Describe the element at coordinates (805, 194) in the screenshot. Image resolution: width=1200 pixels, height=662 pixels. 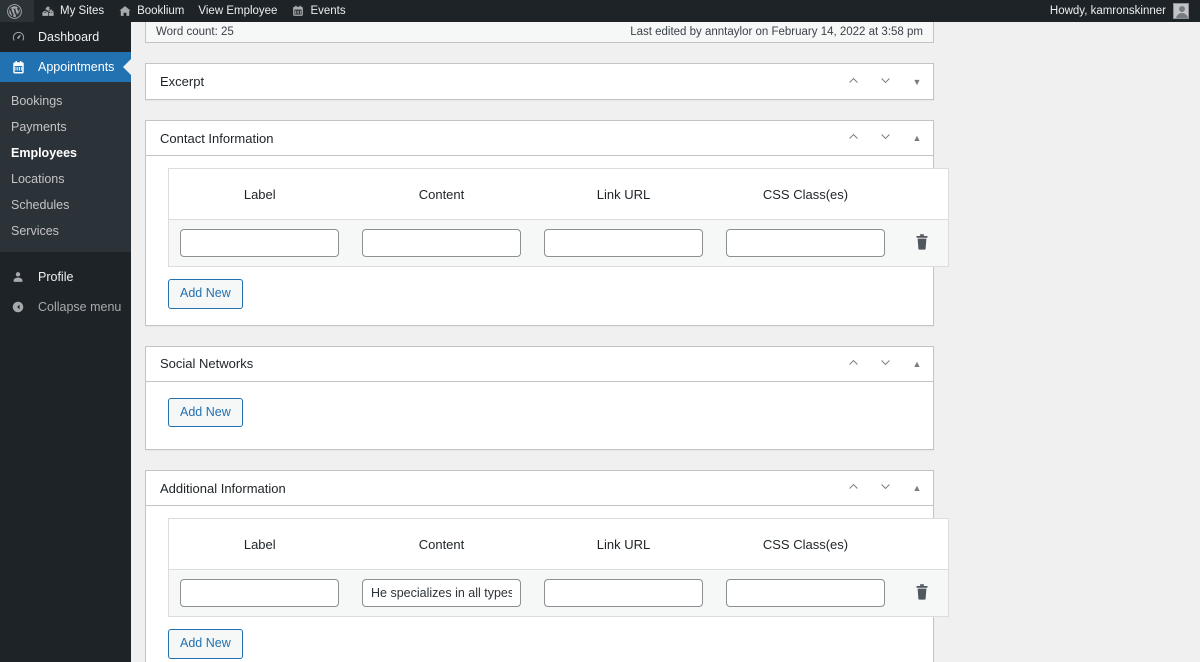
I see `column-header-css-class: CSS Class(es)` at that location.